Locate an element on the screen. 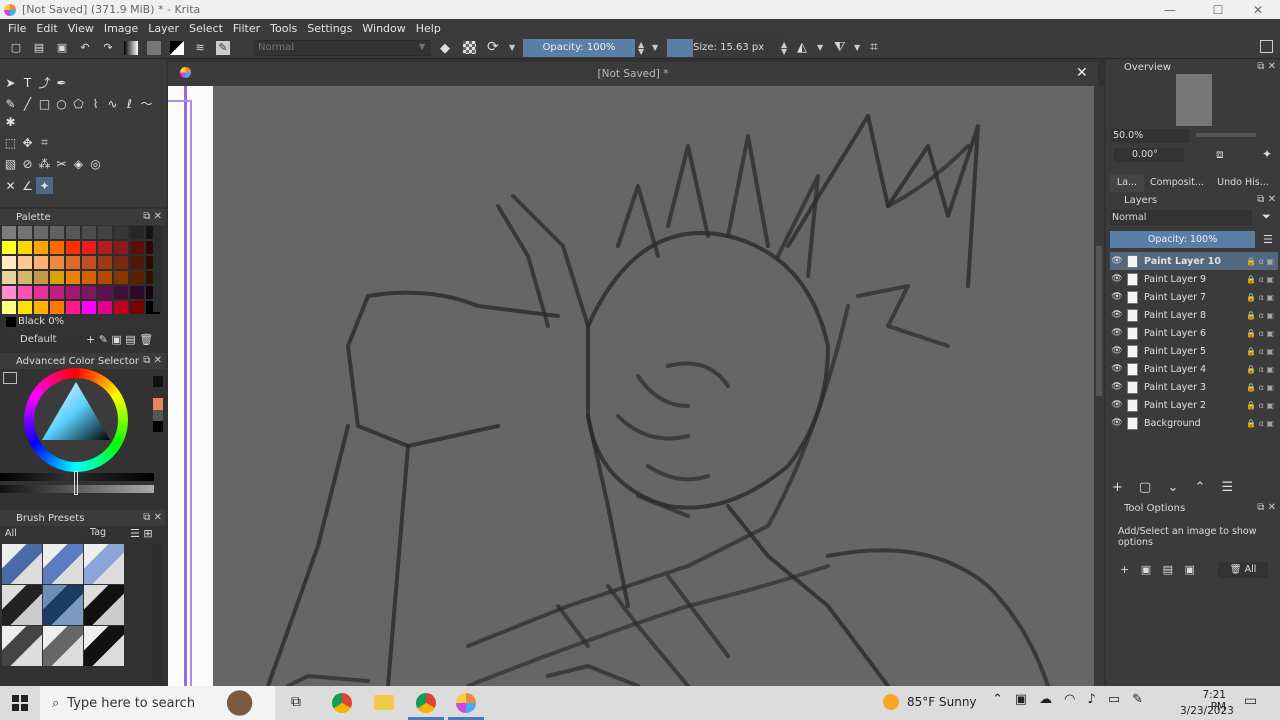 The height and width of the screenshot is (720, 1280). undo-icon: ↶ is located at coordinates (85, 48).